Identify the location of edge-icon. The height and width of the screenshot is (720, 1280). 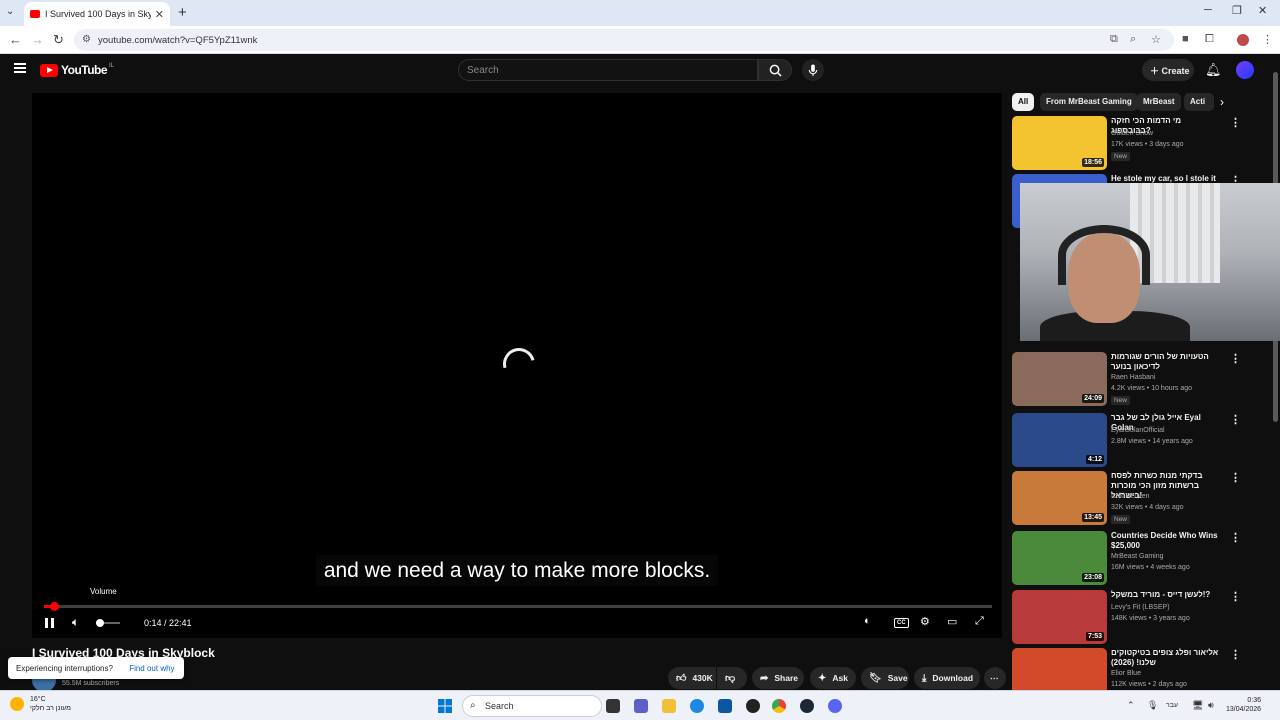
(697, 706).